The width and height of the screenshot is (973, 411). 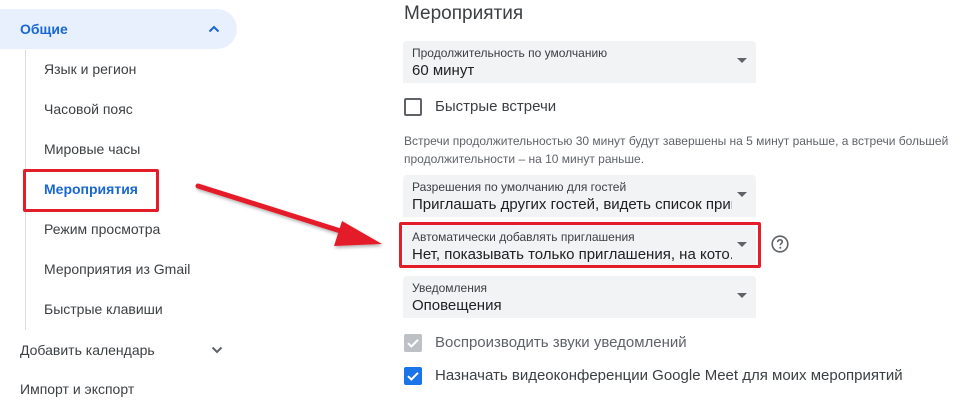 I want to click on annotation-arrow, so click(x=288, y=214).